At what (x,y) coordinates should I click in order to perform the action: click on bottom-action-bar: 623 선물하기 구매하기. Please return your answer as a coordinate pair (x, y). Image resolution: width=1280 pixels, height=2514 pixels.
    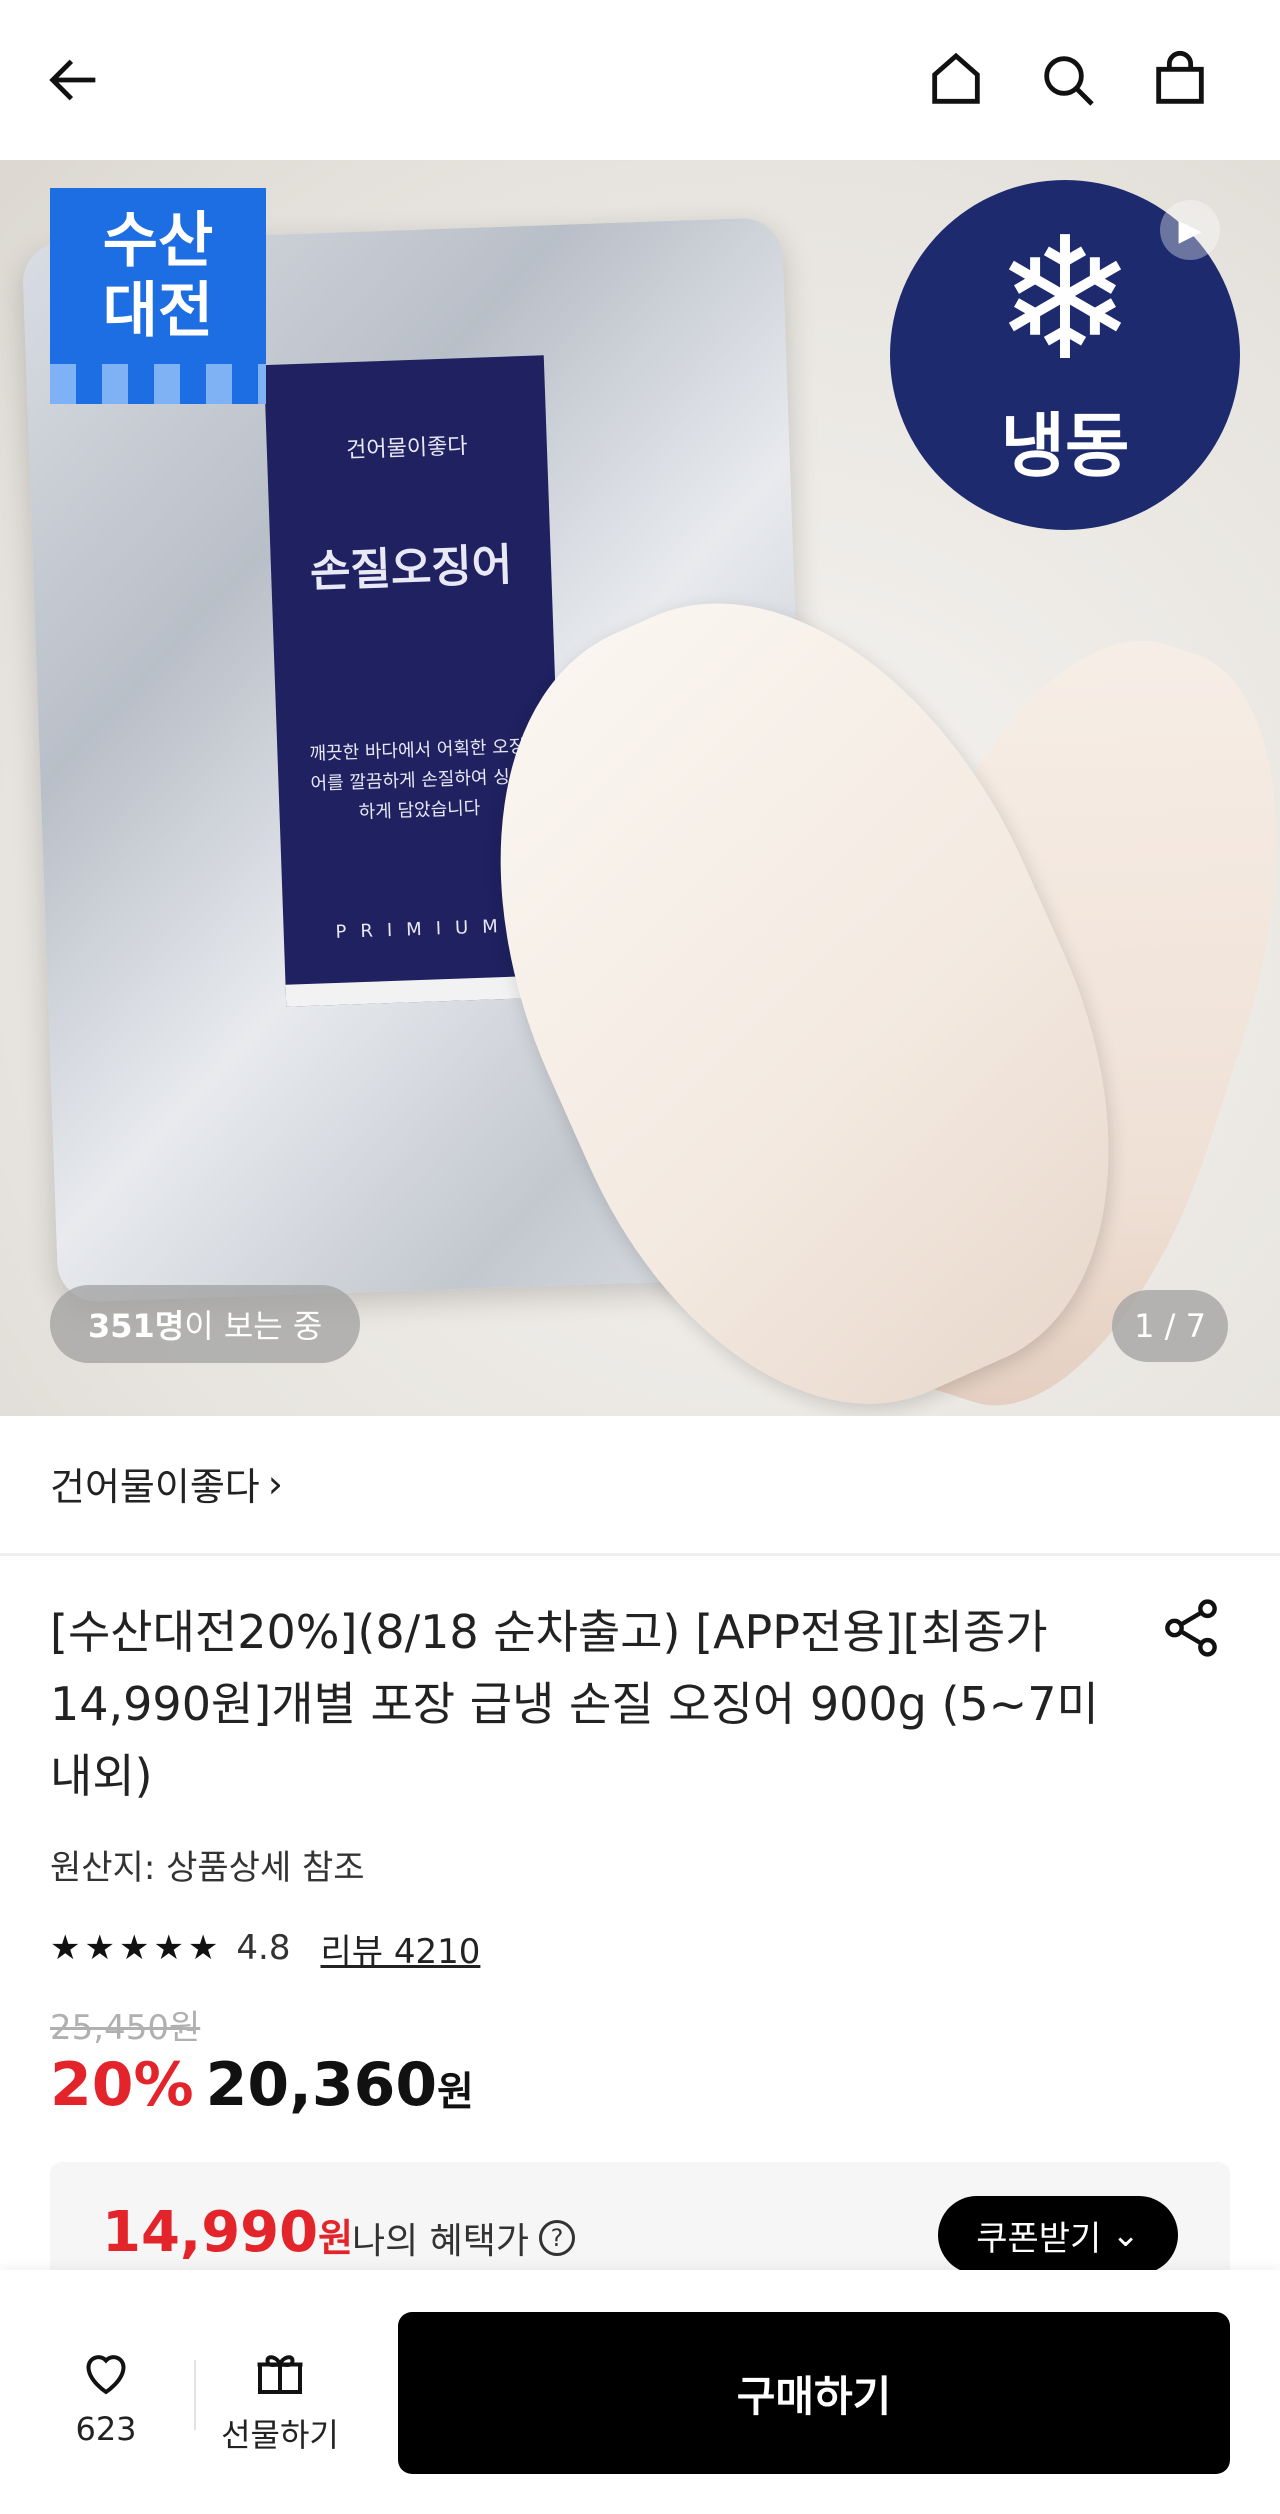
    Looking at the image, I should click on (640, 2392).